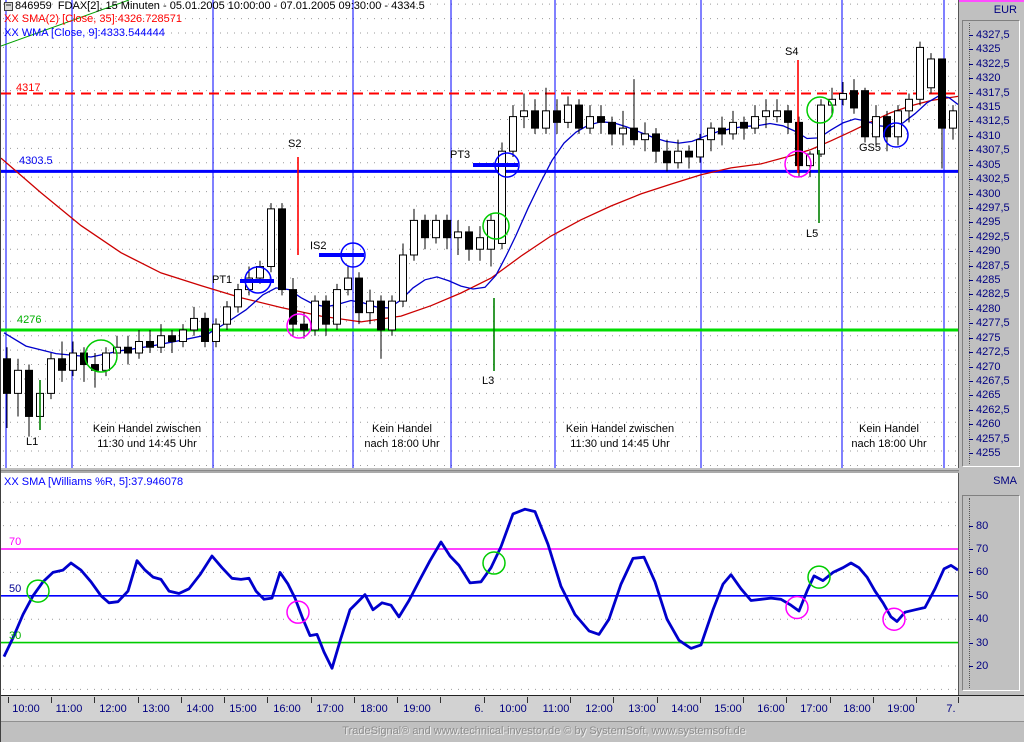  Describe the element at coordinates (978, 666) in the screenshot. I see `indicator-axis-label: 20` at that location.